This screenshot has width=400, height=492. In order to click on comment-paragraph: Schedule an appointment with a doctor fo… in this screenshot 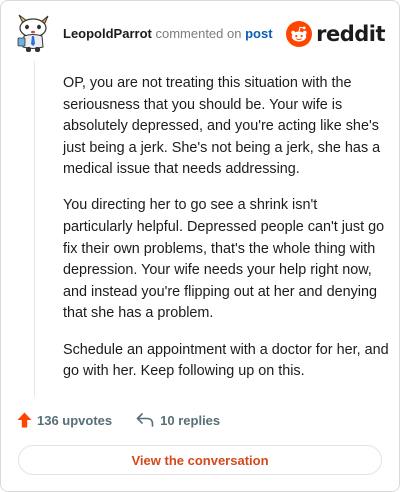, I will do `click(226, 360)`.